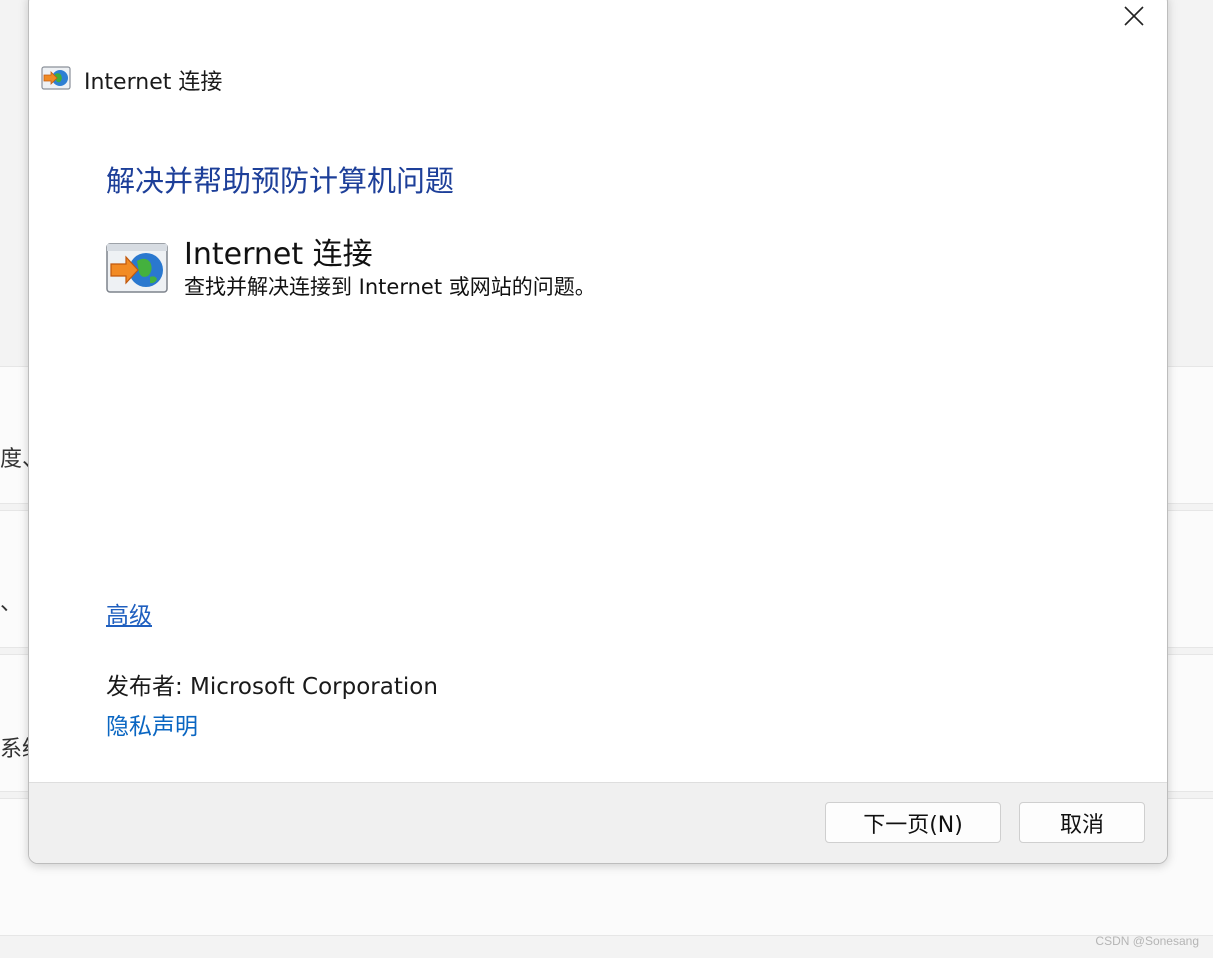  Describe the element at coordinates (153, 82) in the screenshot. I see `dialog-title: Internet 连接` at that location.